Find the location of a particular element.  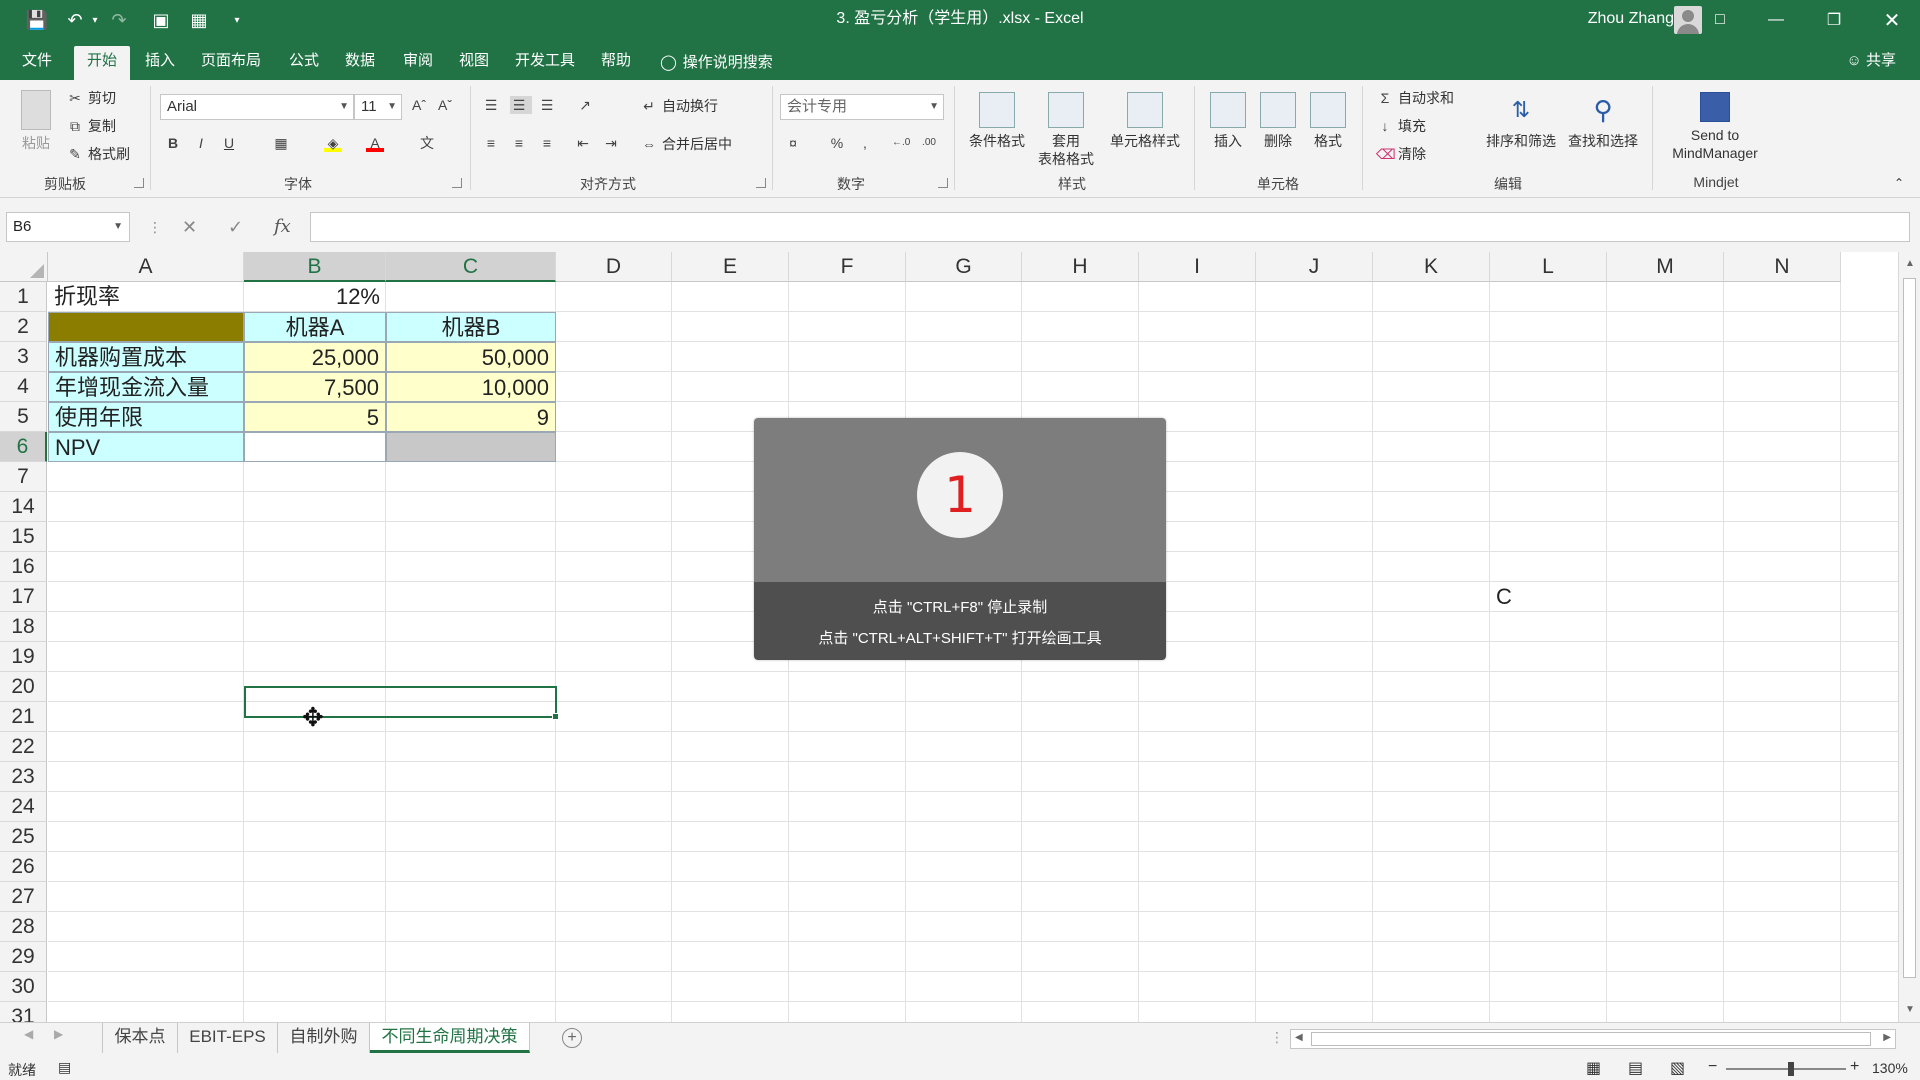

select-all-corner is located at coordinates (24, 267).